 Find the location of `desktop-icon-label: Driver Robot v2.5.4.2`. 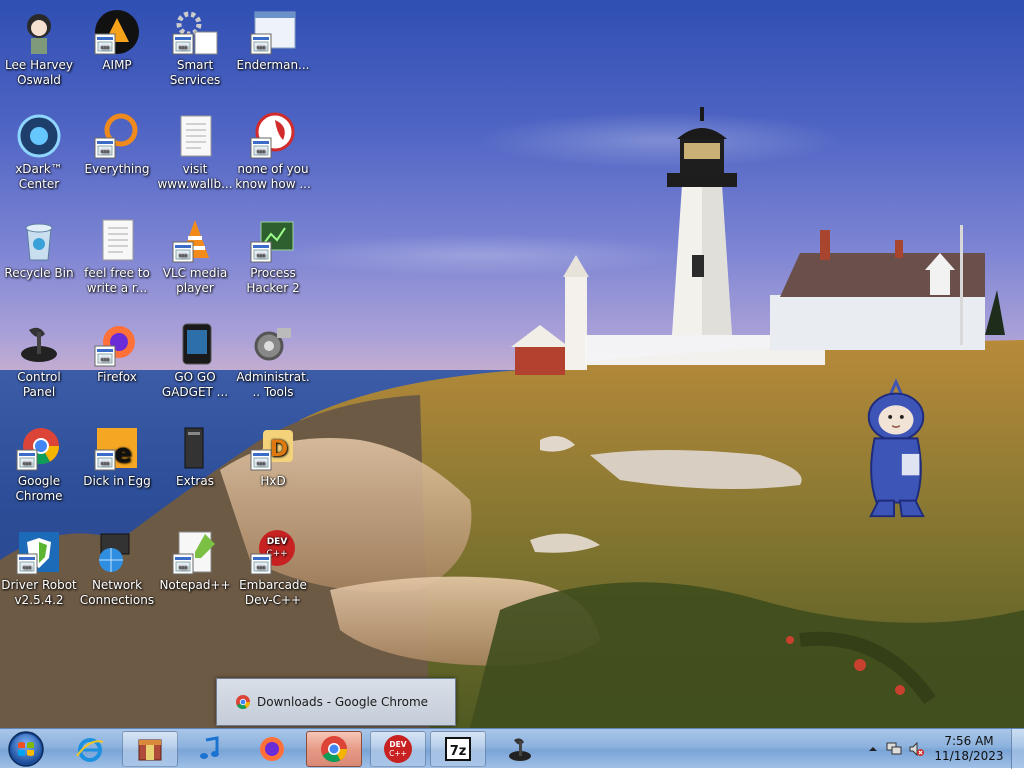

desktop-icon-label: Driver Robot v2.5.4.2 is located at coordinates (39, 592).